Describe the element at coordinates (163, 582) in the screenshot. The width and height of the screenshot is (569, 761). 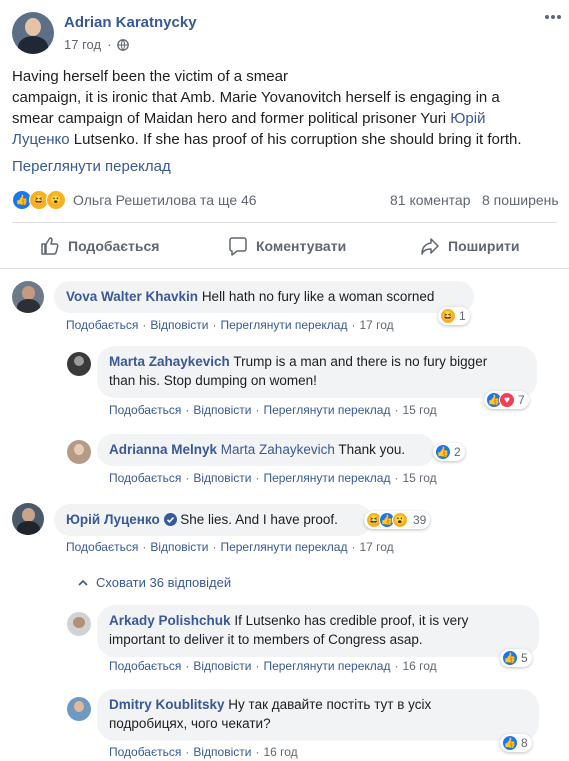
I see `hide-replies-label: Сховати 36 відповідей` at that location.